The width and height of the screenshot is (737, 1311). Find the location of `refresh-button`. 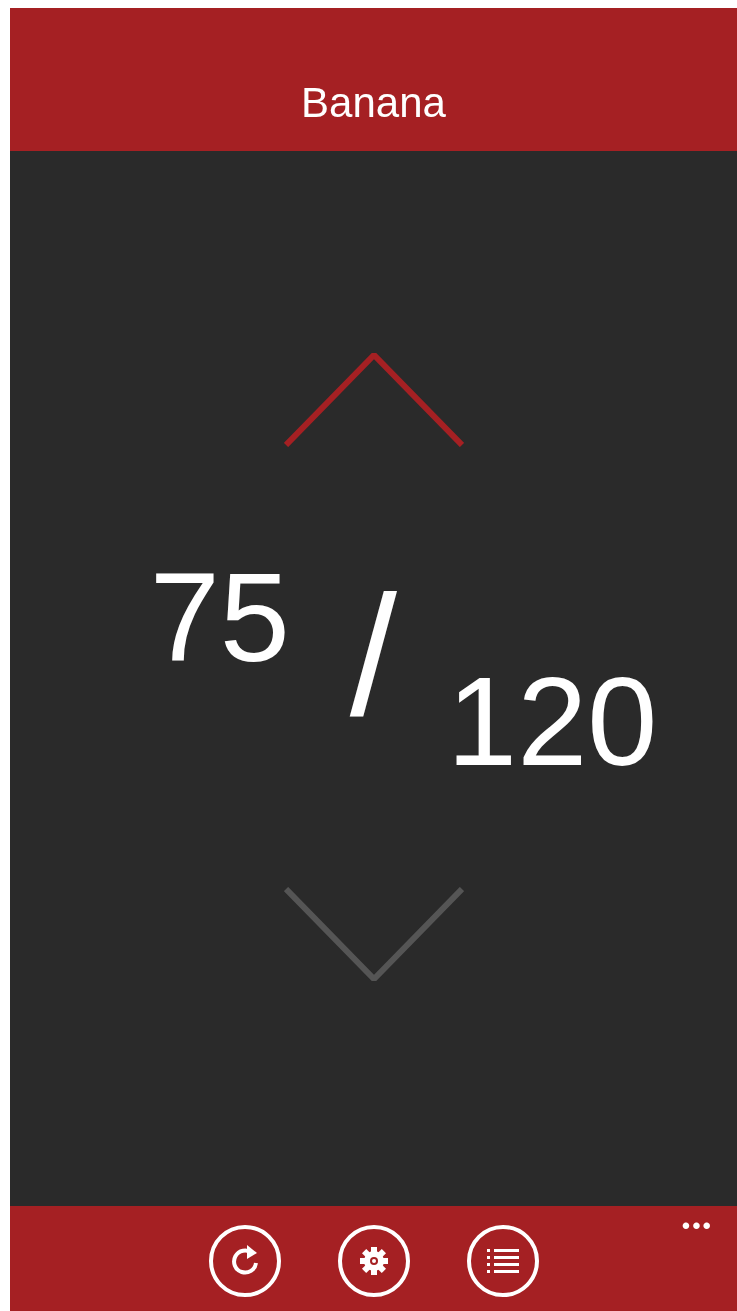

refresh-button is located at coordinates (244, 1261).